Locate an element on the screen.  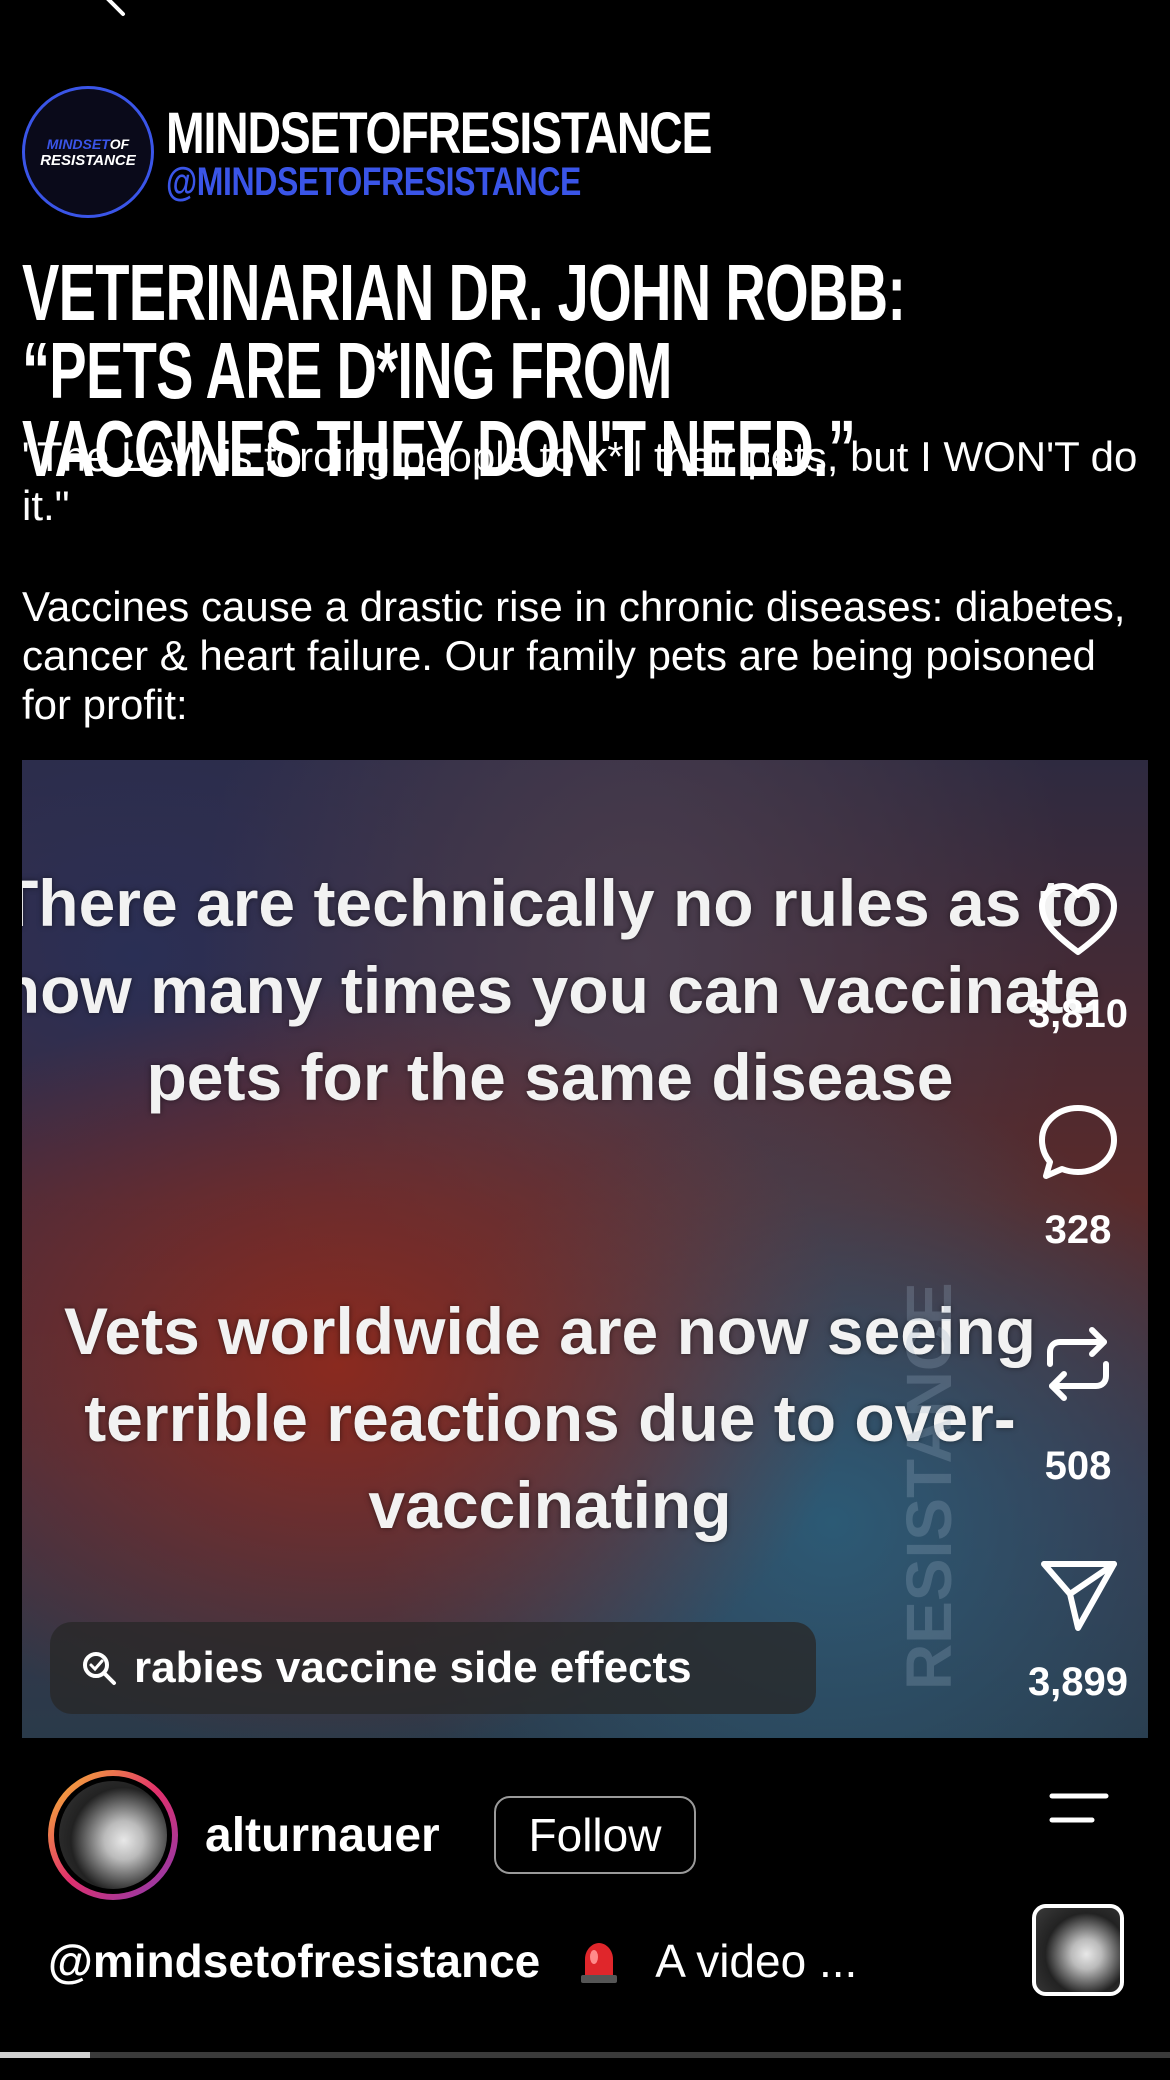
brand-logo: MINDSETOF RESISTANCE is located at coordinates (88, 152).